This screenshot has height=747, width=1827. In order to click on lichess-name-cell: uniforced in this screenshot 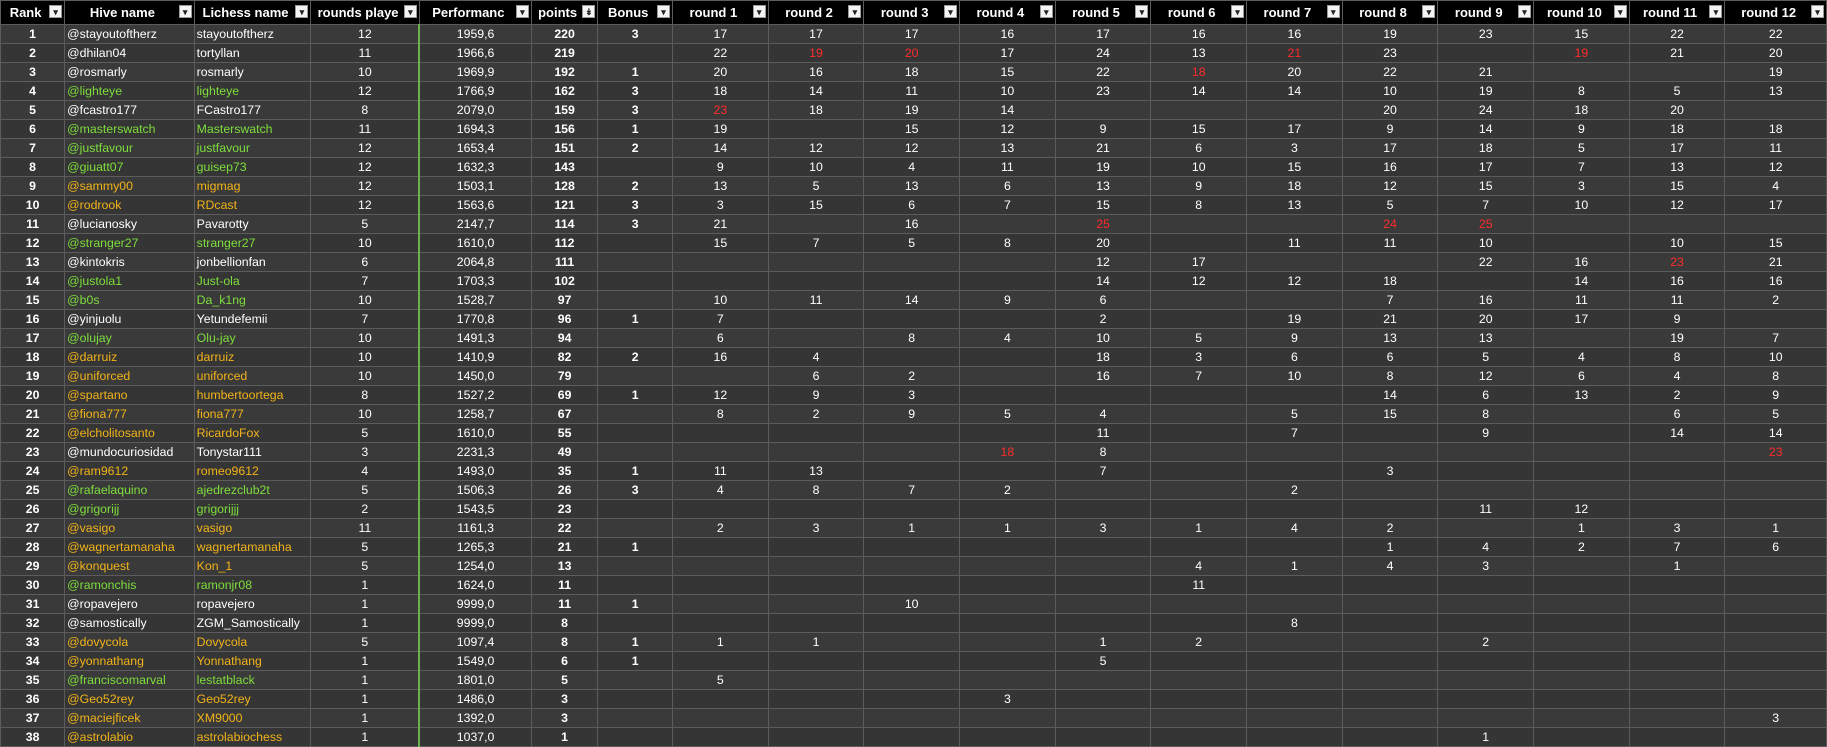, I will do `click(252, 376)`.